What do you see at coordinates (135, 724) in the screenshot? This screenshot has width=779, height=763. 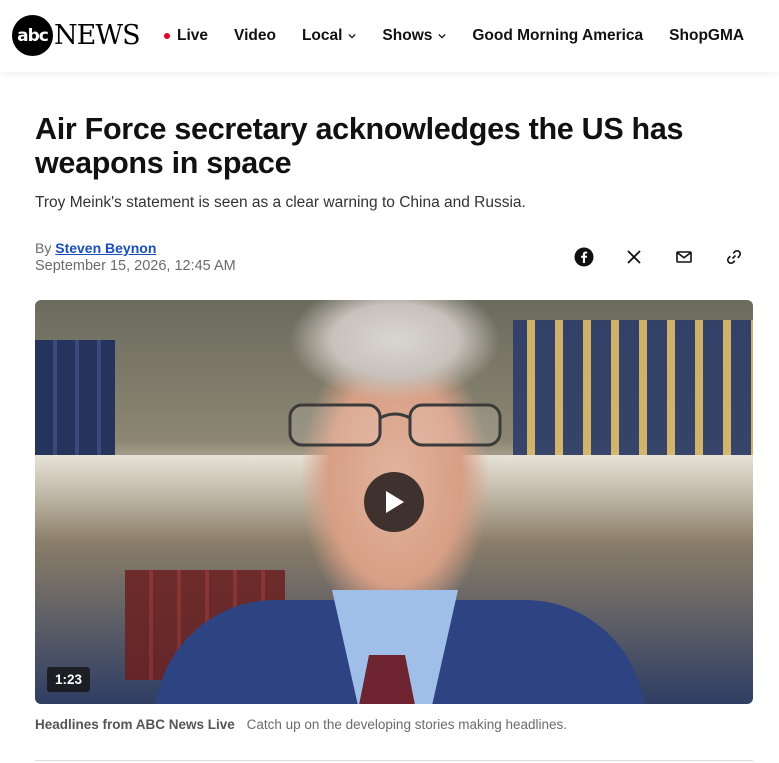 I see `video-caption-source: Headlines from ABC News Live` at bounding box center [135, 724].